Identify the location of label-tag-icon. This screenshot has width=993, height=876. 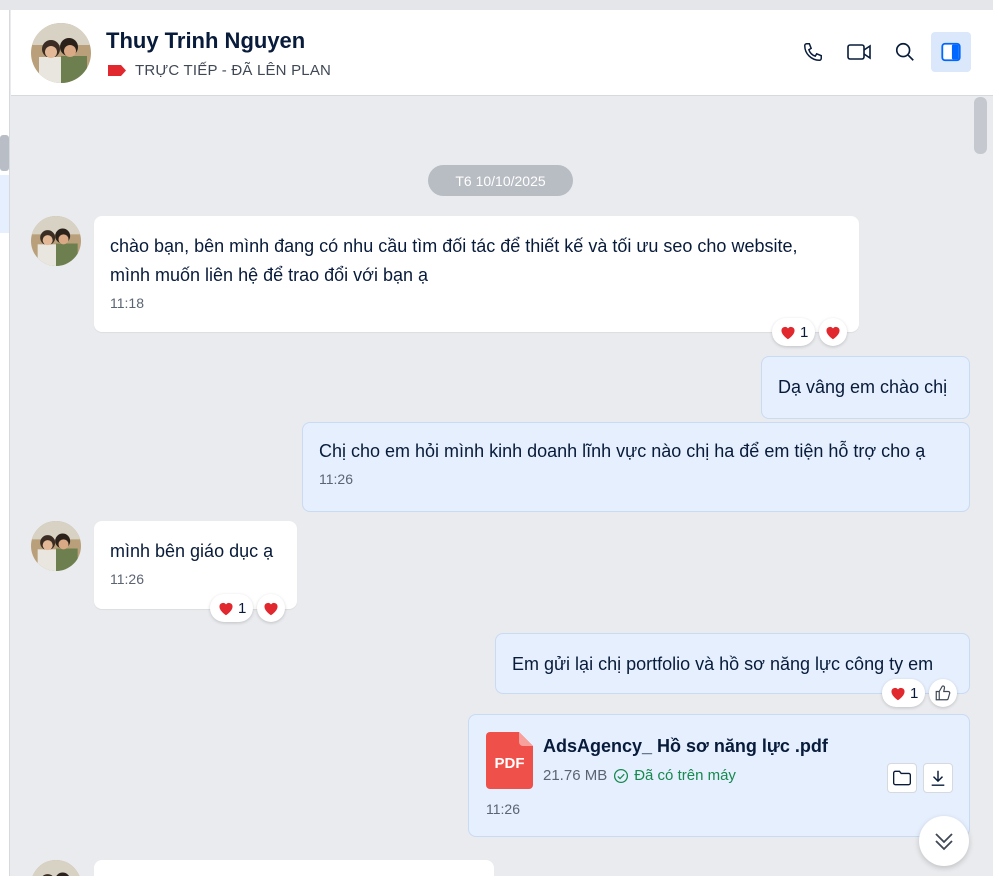
(117, 70).